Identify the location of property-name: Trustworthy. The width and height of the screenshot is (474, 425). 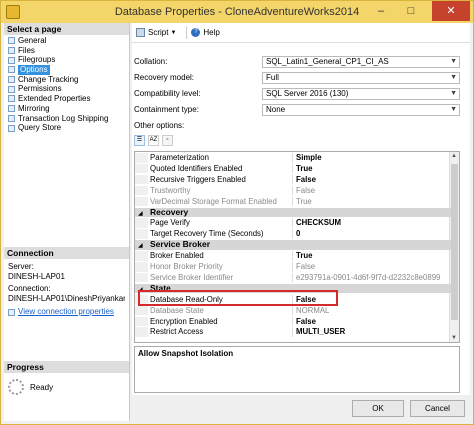
(221, 190).